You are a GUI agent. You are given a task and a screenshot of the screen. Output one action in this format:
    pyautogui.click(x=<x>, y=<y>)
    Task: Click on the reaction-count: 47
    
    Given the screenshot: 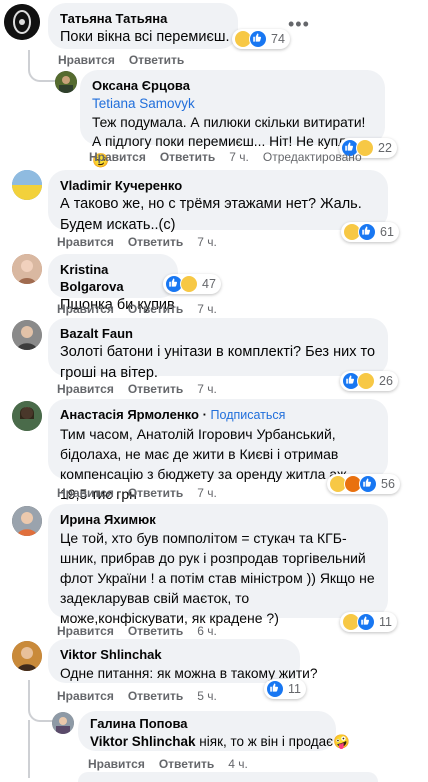 What is the action you would take?
    pyautogui.click(x=209, y=284)
    